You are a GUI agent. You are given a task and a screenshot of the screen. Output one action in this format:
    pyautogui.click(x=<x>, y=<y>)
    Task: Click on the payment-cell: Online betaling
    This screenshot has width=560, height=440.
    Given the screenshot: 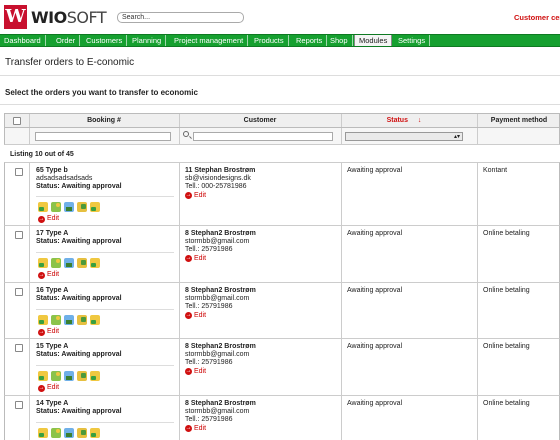 What is the action you would take?
    pyautogui.click(x=506, y=403)
    